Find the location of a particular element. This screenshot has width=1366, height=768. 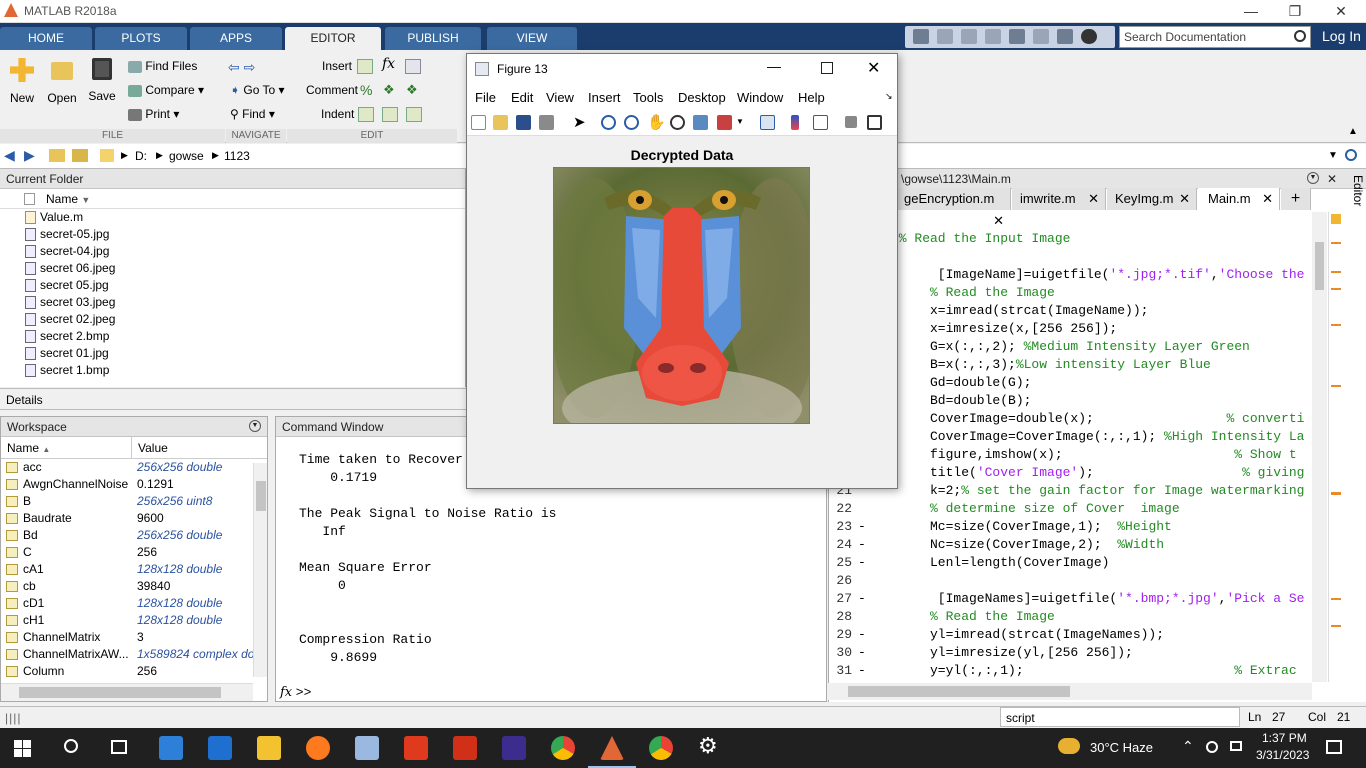

back-forward-buttons: ⇦ ⇨ is located at coordinates (241, 67).